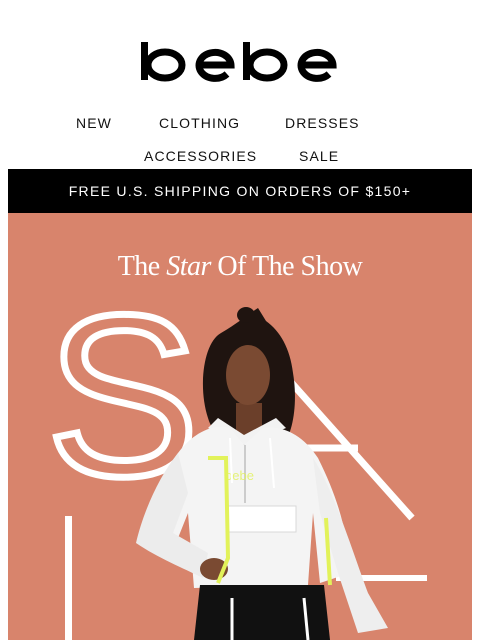 The width and height of the screenshot is (480, 640). I want to click on brand-logo: bebe, so click(240, 61).